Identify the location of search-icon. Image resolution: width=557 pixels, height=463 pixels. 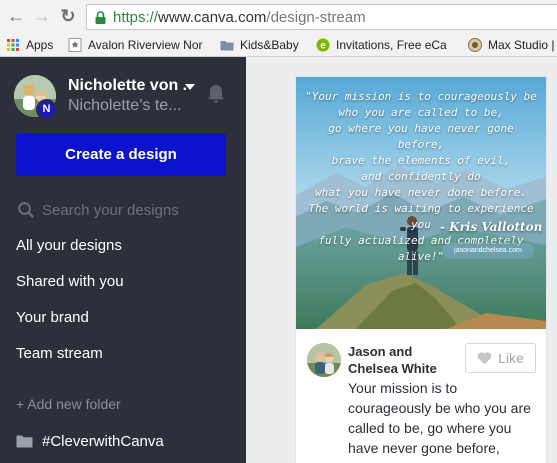
(26, 210).